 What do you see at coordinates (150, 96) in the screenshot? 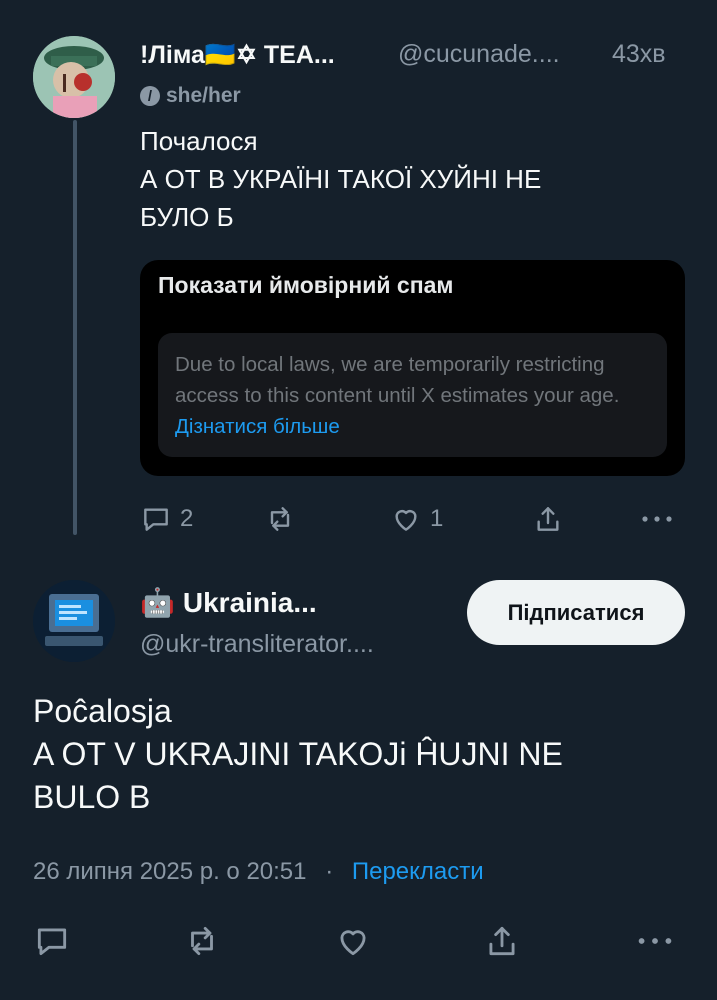
I see `slash-icon: /` at bounding box center [150, 96].